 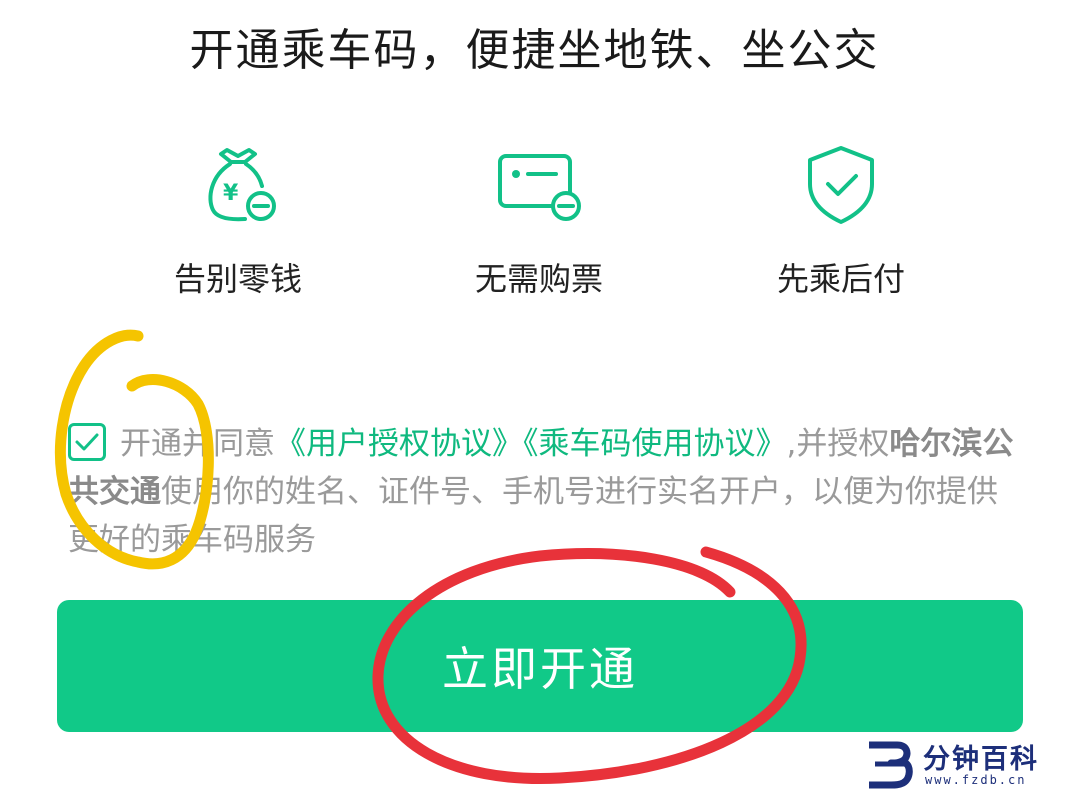 What do you see at coordinates (981, 759) in the screenshot?
I see `watermark-text: 分钟百科` at bounding box center [981, 759].